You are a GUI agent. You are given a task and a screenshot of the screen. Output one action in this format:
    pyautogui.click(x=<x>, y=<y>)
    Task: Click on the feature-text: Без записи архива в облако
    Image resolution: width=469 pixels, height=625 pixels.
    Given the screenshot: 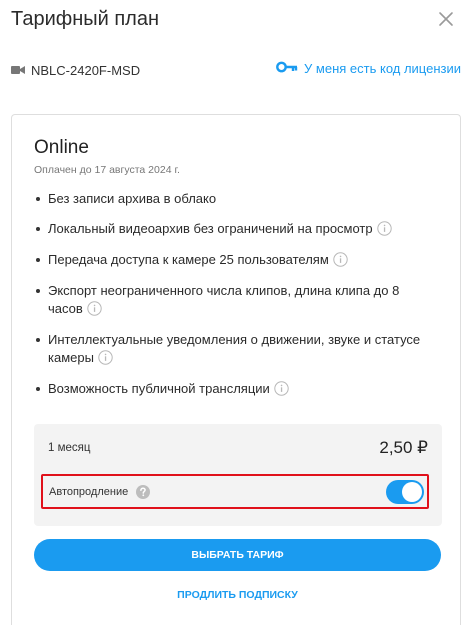 What is the action you would take?
    pyautogui.click(x=132, y=198)
    